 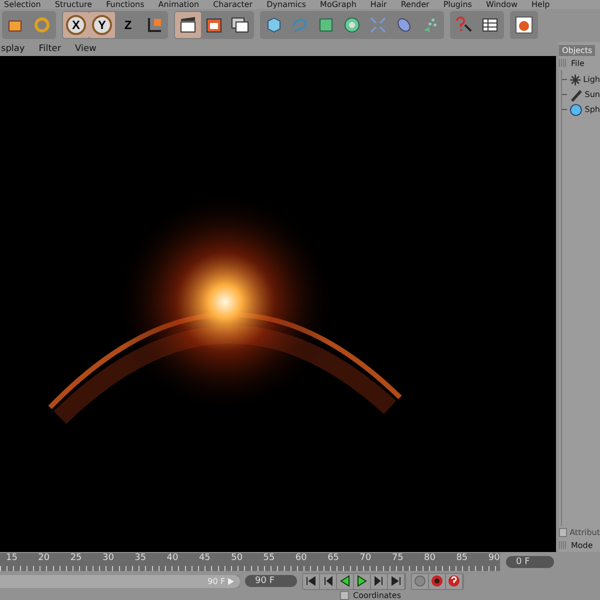 What do you see at coordinates (102, 25) in the screenshot?
I see `toolbar-button: Y` at bounding box center [102, 25].